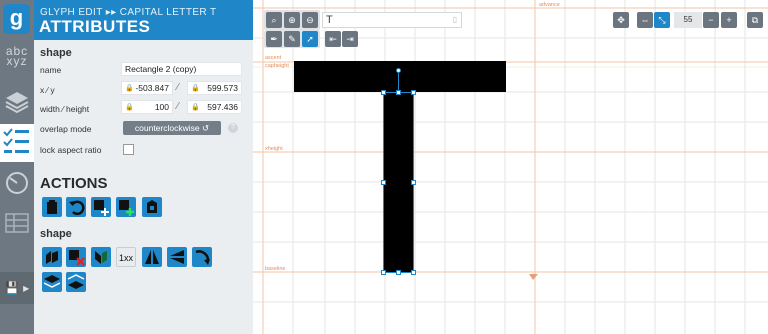 This screenshot has height=334, width=768. What do you see at coordinates (152, 257) in the screenshot?
I see `flip-horizontal-icon` at bounding box center [152, 257].